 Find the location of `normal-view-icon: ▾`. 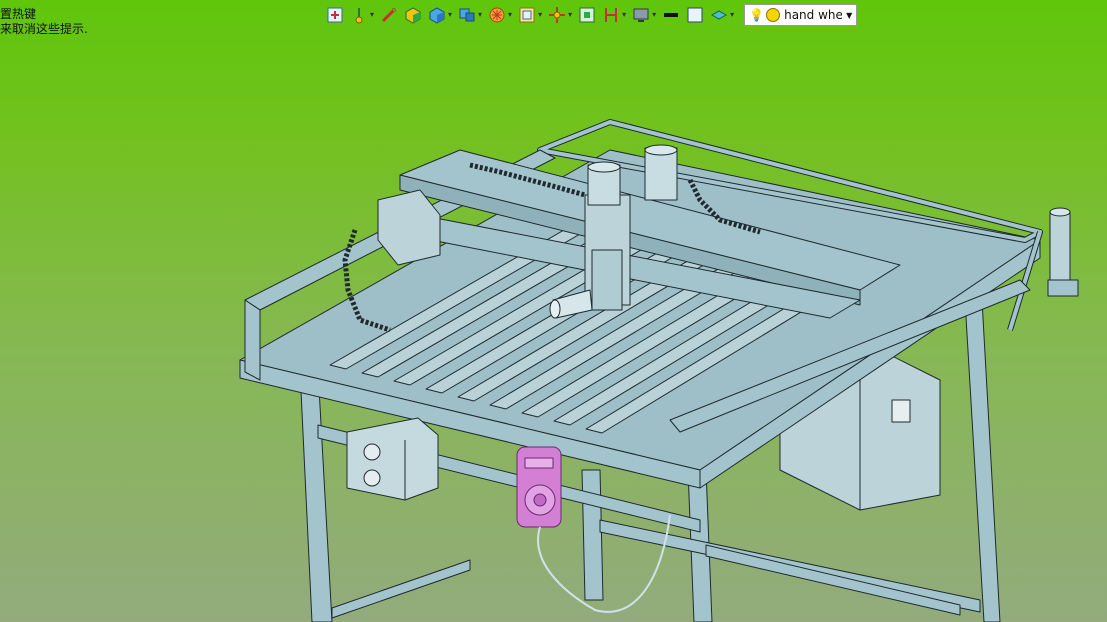

normal-view-icon: ▾ is located at coordinates (362, 15).